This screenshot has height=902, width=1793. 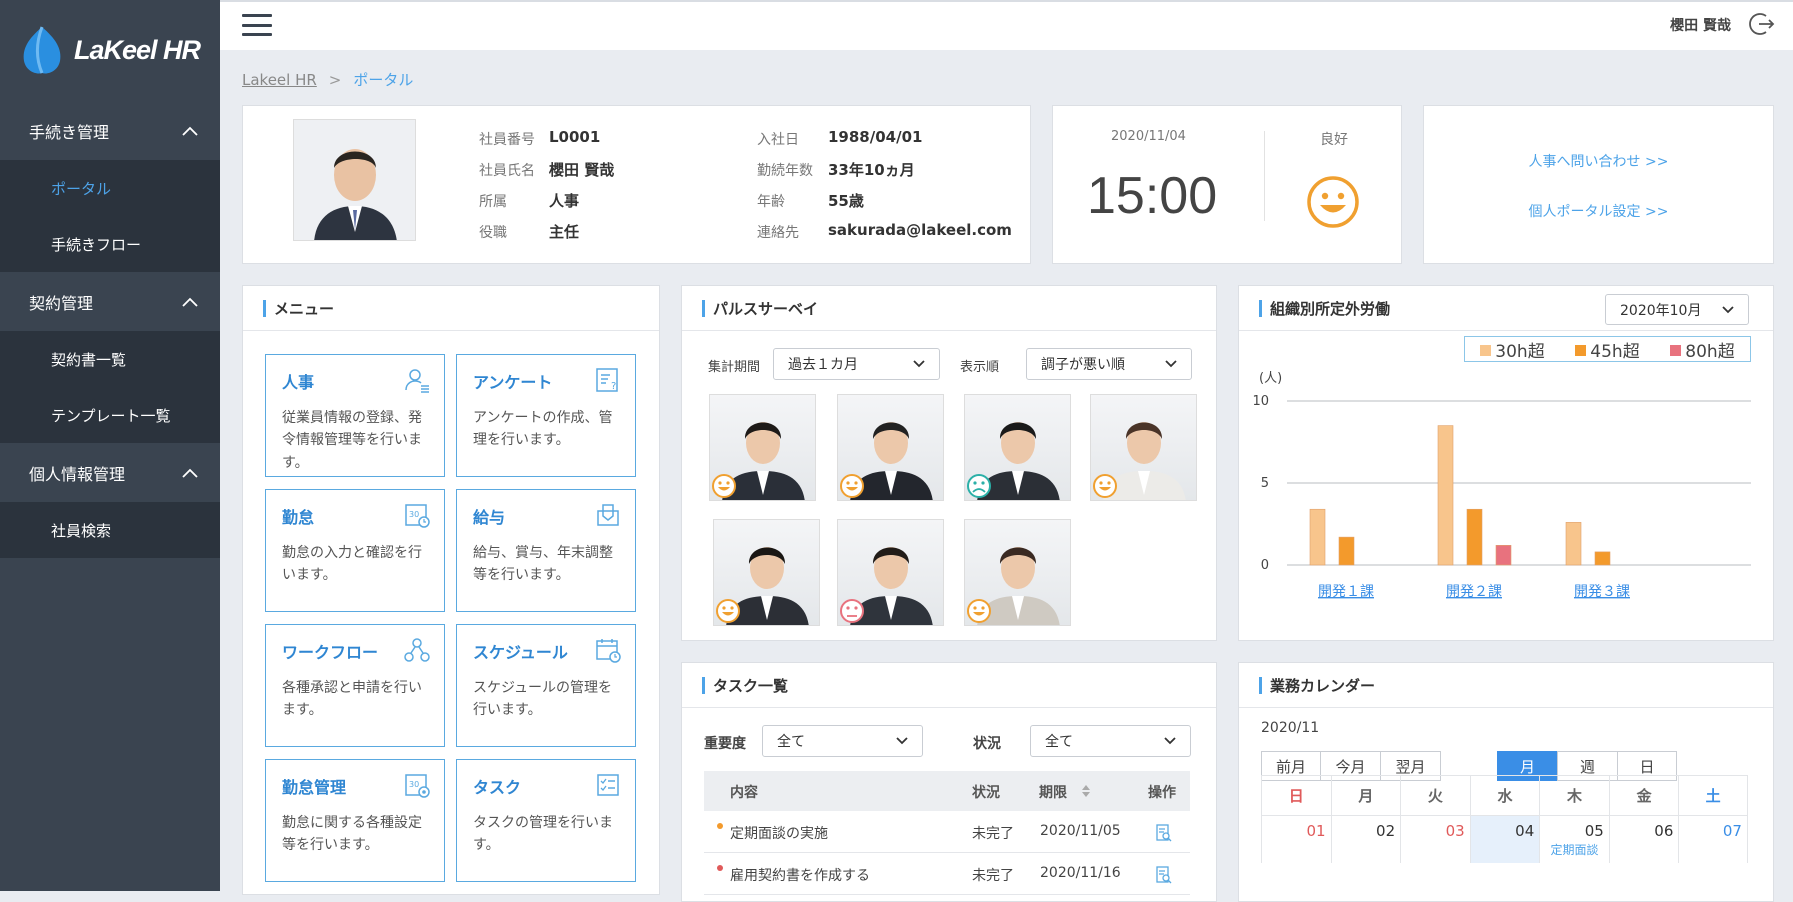 I want to click on nav-group-procedures: 手続き管理, so click(x=110, y=130).